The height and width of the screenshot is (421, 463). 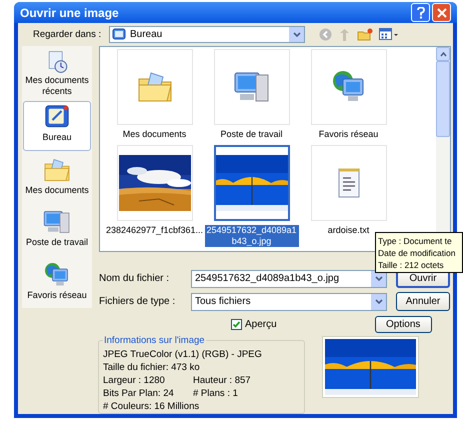 I want to click on info-text: Largeur : 1280, so click(x=134, y=380).